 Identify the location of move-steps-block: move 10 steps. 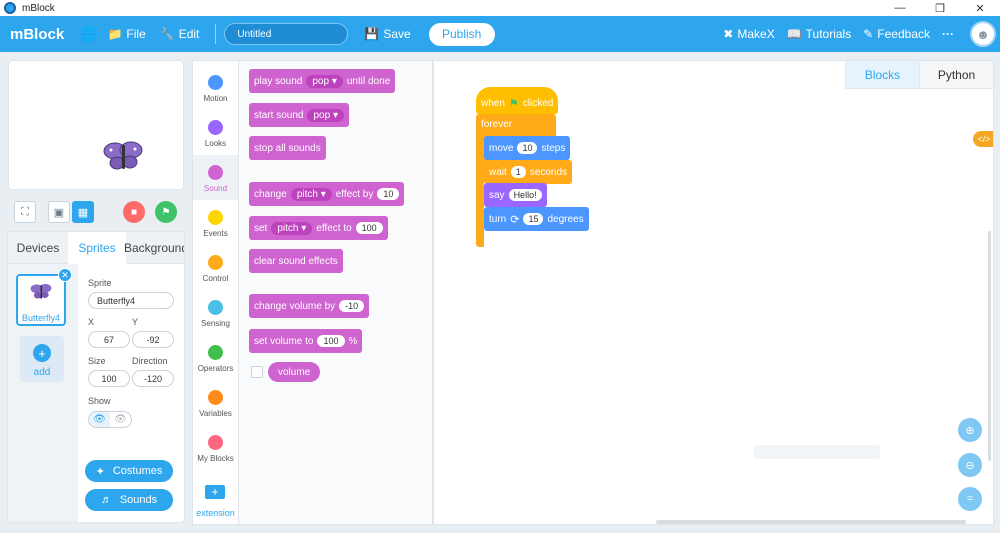
(527, 148).